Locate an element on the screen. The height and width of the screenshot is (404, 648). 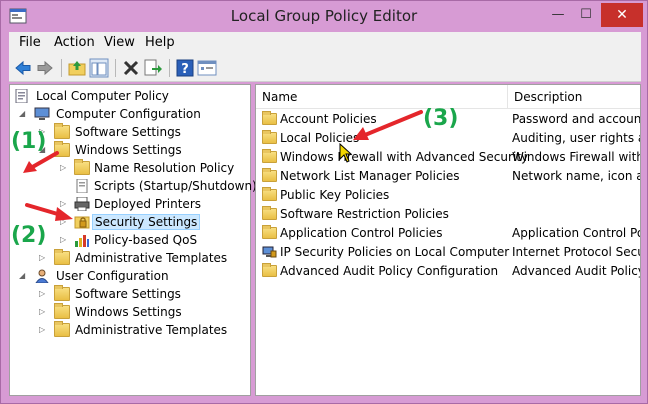
column-header-description: Description is located at coordinates (574, 97).